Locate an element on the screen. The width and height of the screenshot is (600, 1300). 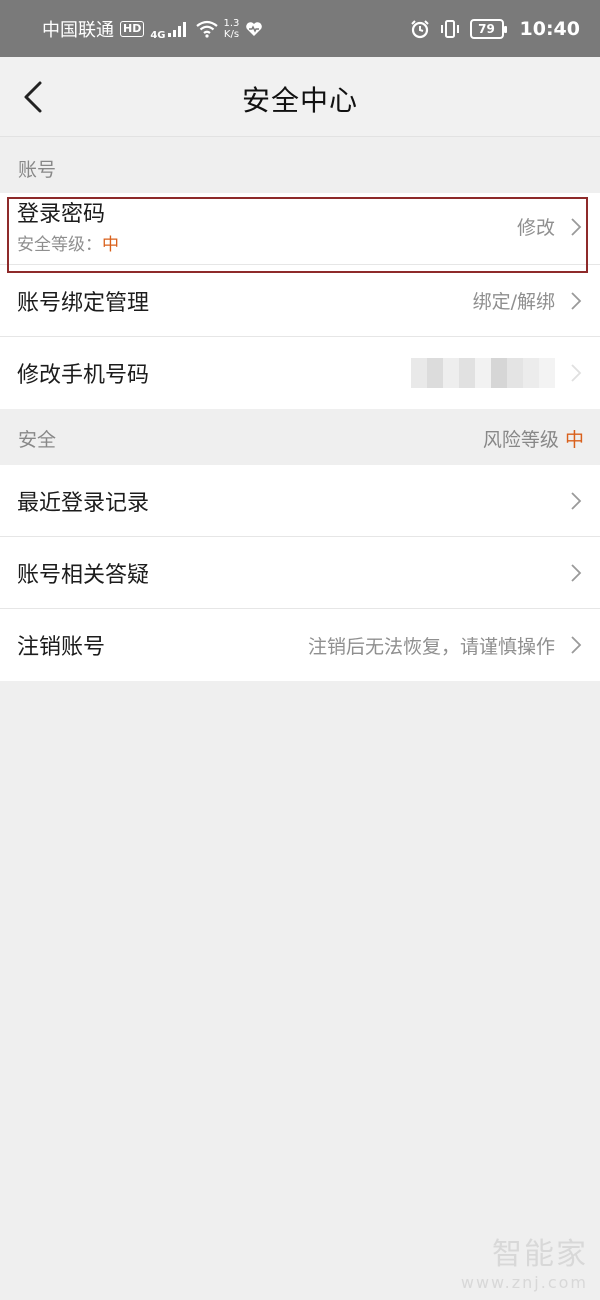
security-level-label: 安全等级： is located at coordinates (59, 245).